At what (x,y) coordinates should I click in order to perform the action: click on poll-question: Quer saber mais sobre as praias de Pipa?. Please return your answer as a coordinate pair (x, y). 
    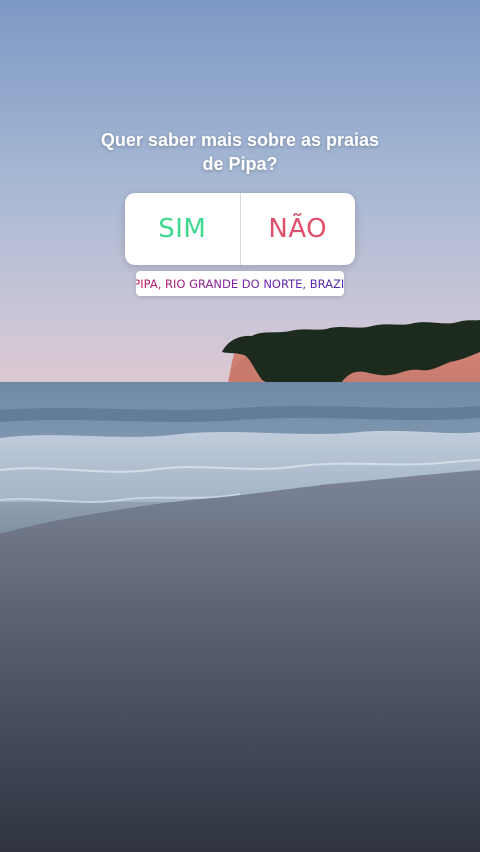
    Looking at the image, I should click on (240, 152).